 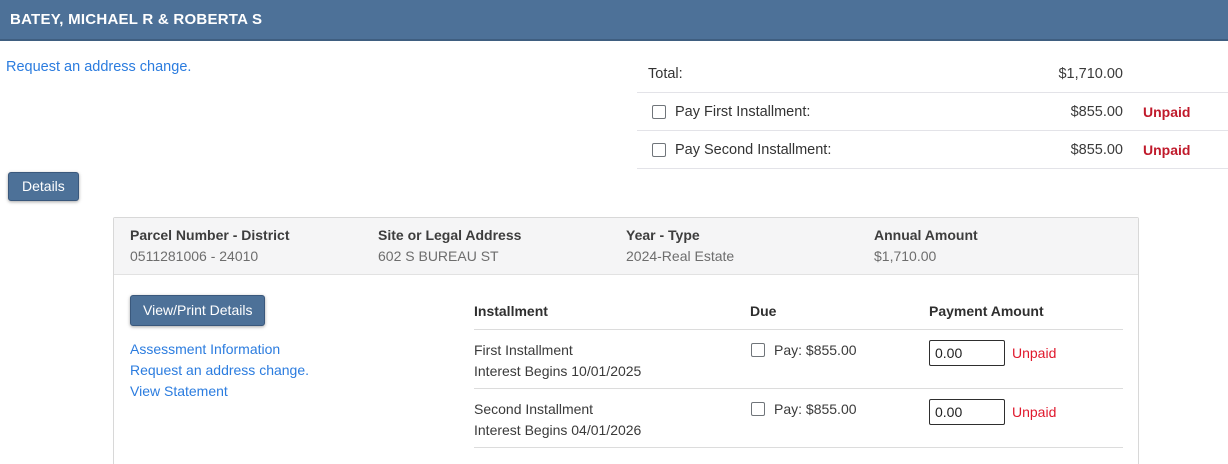 I want to click on second-installment-amount: $855.00, so click(x=1096, y=149).